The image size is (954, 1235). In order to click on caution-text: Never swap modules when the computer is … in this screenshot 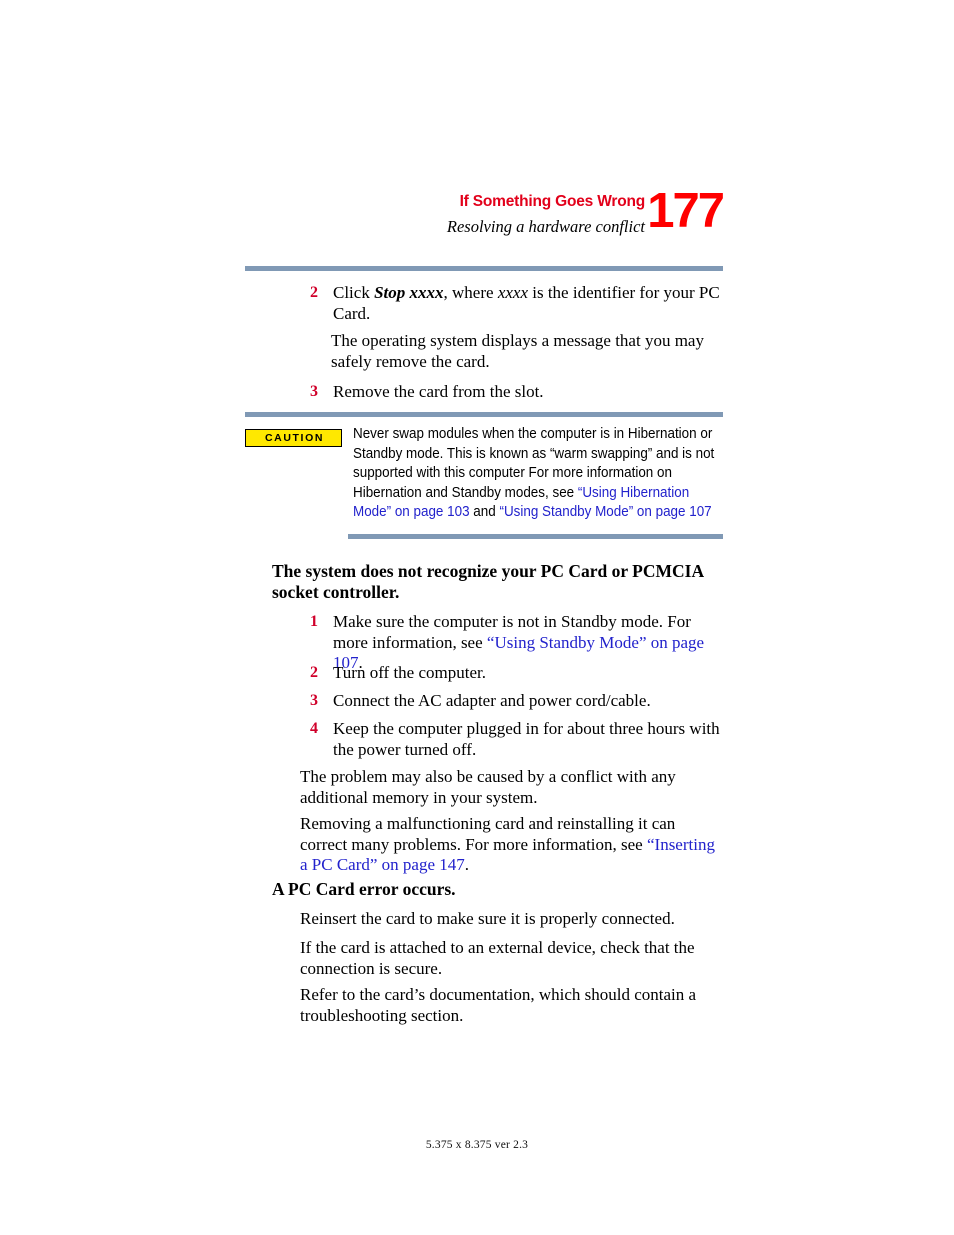, I will do `click(538, 474)`.